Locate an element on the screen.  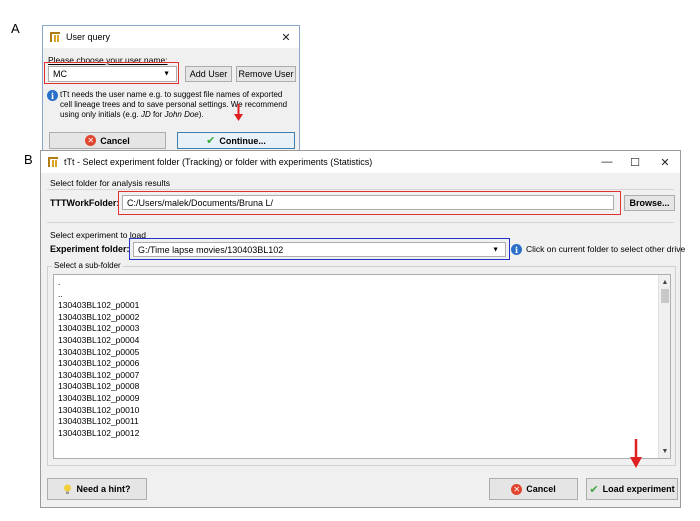
experiment-folder-label: Experiment folder: is located at coordinates (90, 249).